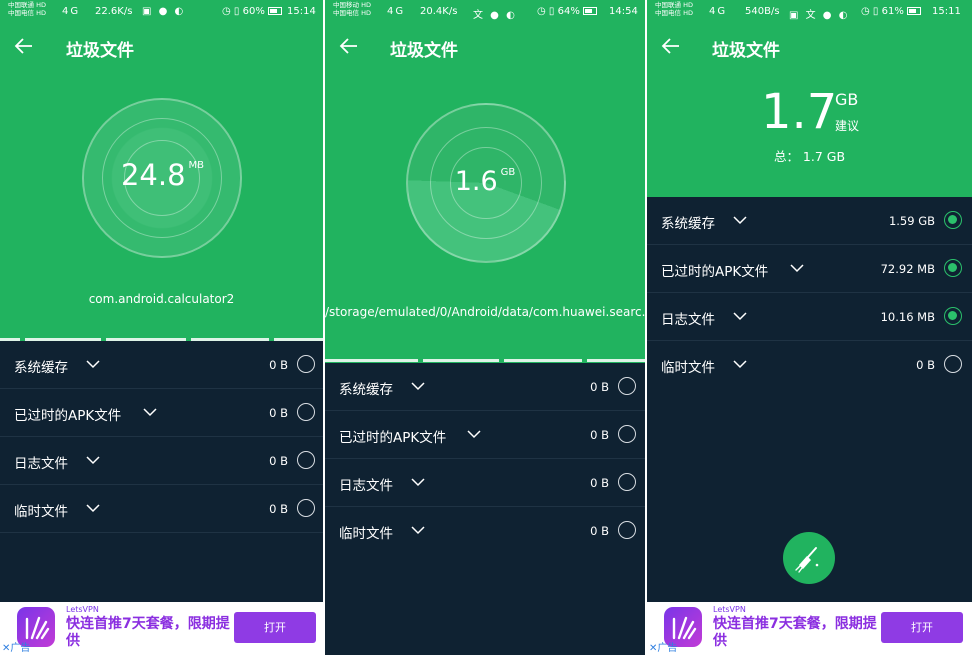  Describe the element at coordinates (799, 112) in the screenshot. I see `junk-amount: 1.7` at that location.